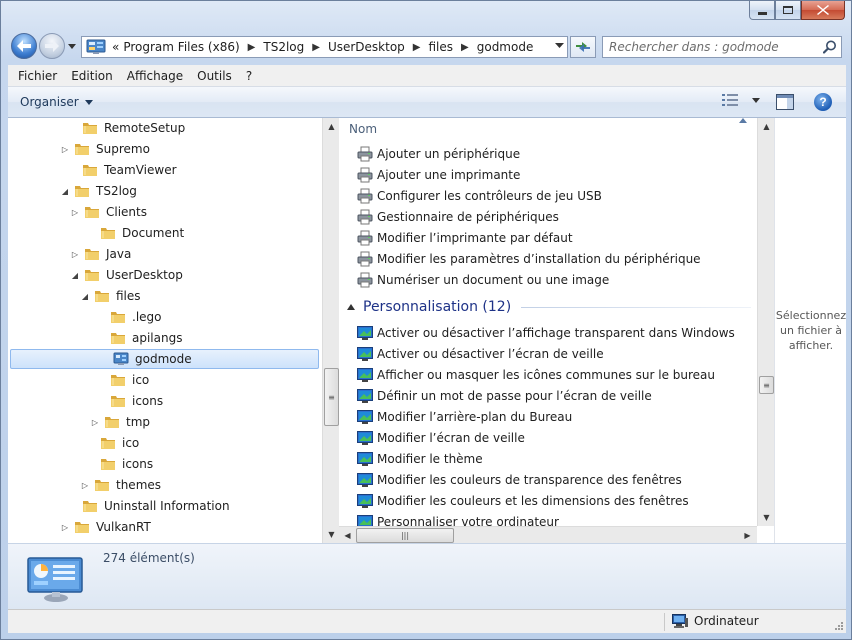 The image size is (852, 640). Describe the element at coordinates (830, 47) in the screenshot. I see `search-icon` at that location.